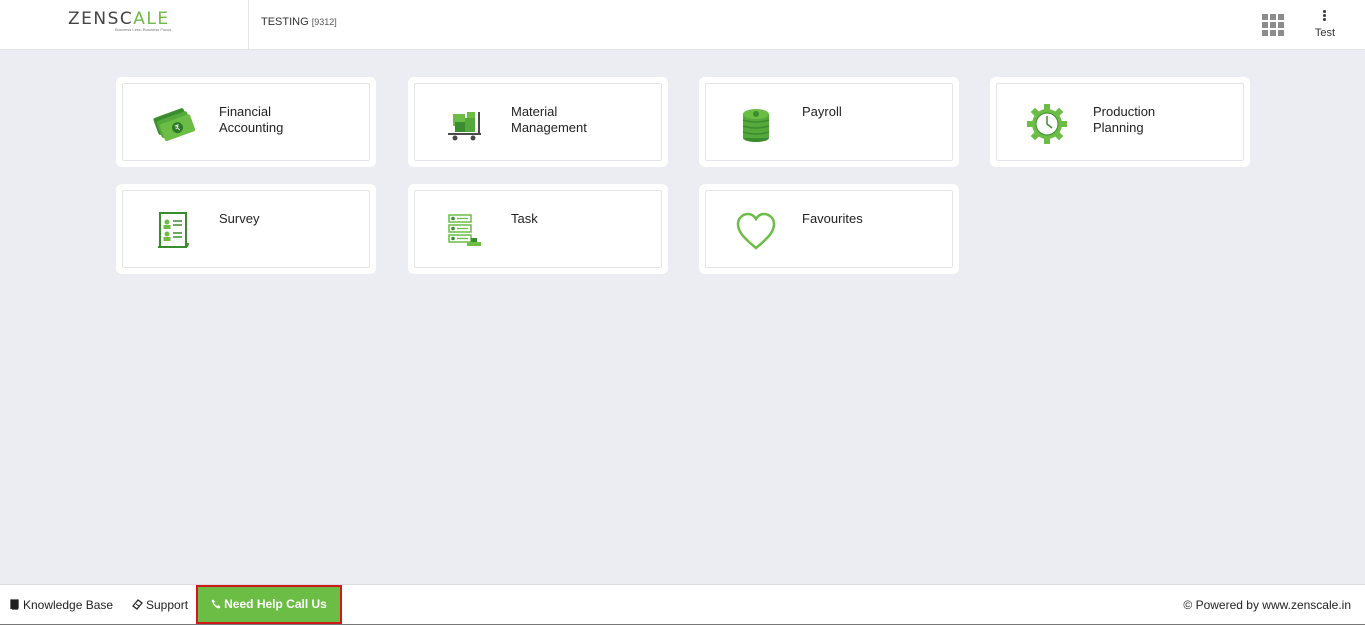  What do you see at coordinates (324, 22) in the screenshot?
I see `company-code: [9312]` at bounding box center [324, 22].